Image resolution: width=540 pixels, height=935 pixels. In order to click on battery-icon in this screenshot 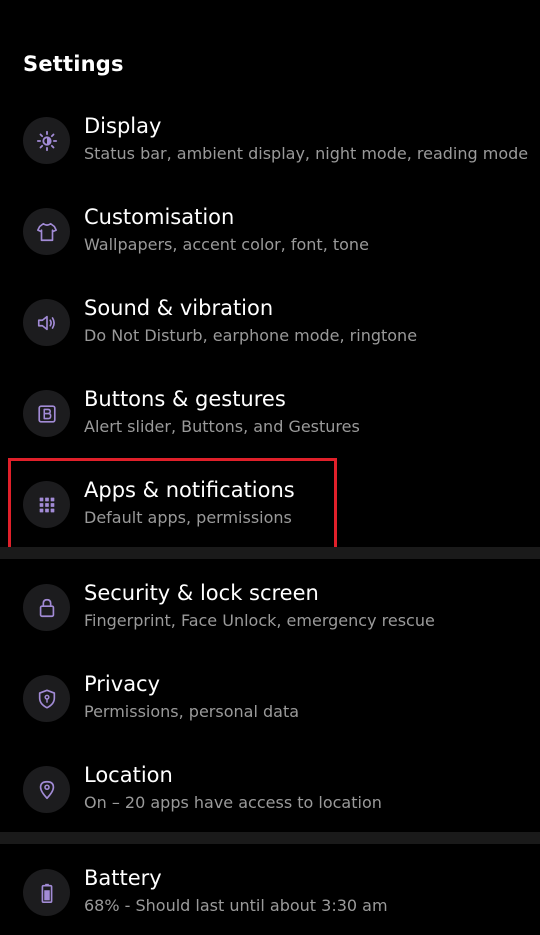, I will do `click(46, 892)`.